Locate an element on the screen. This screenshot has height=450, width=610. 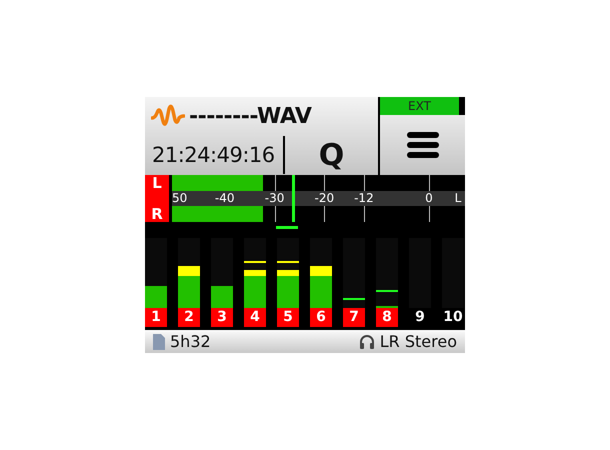
headphones-icon is located at coordinates (366, 342).